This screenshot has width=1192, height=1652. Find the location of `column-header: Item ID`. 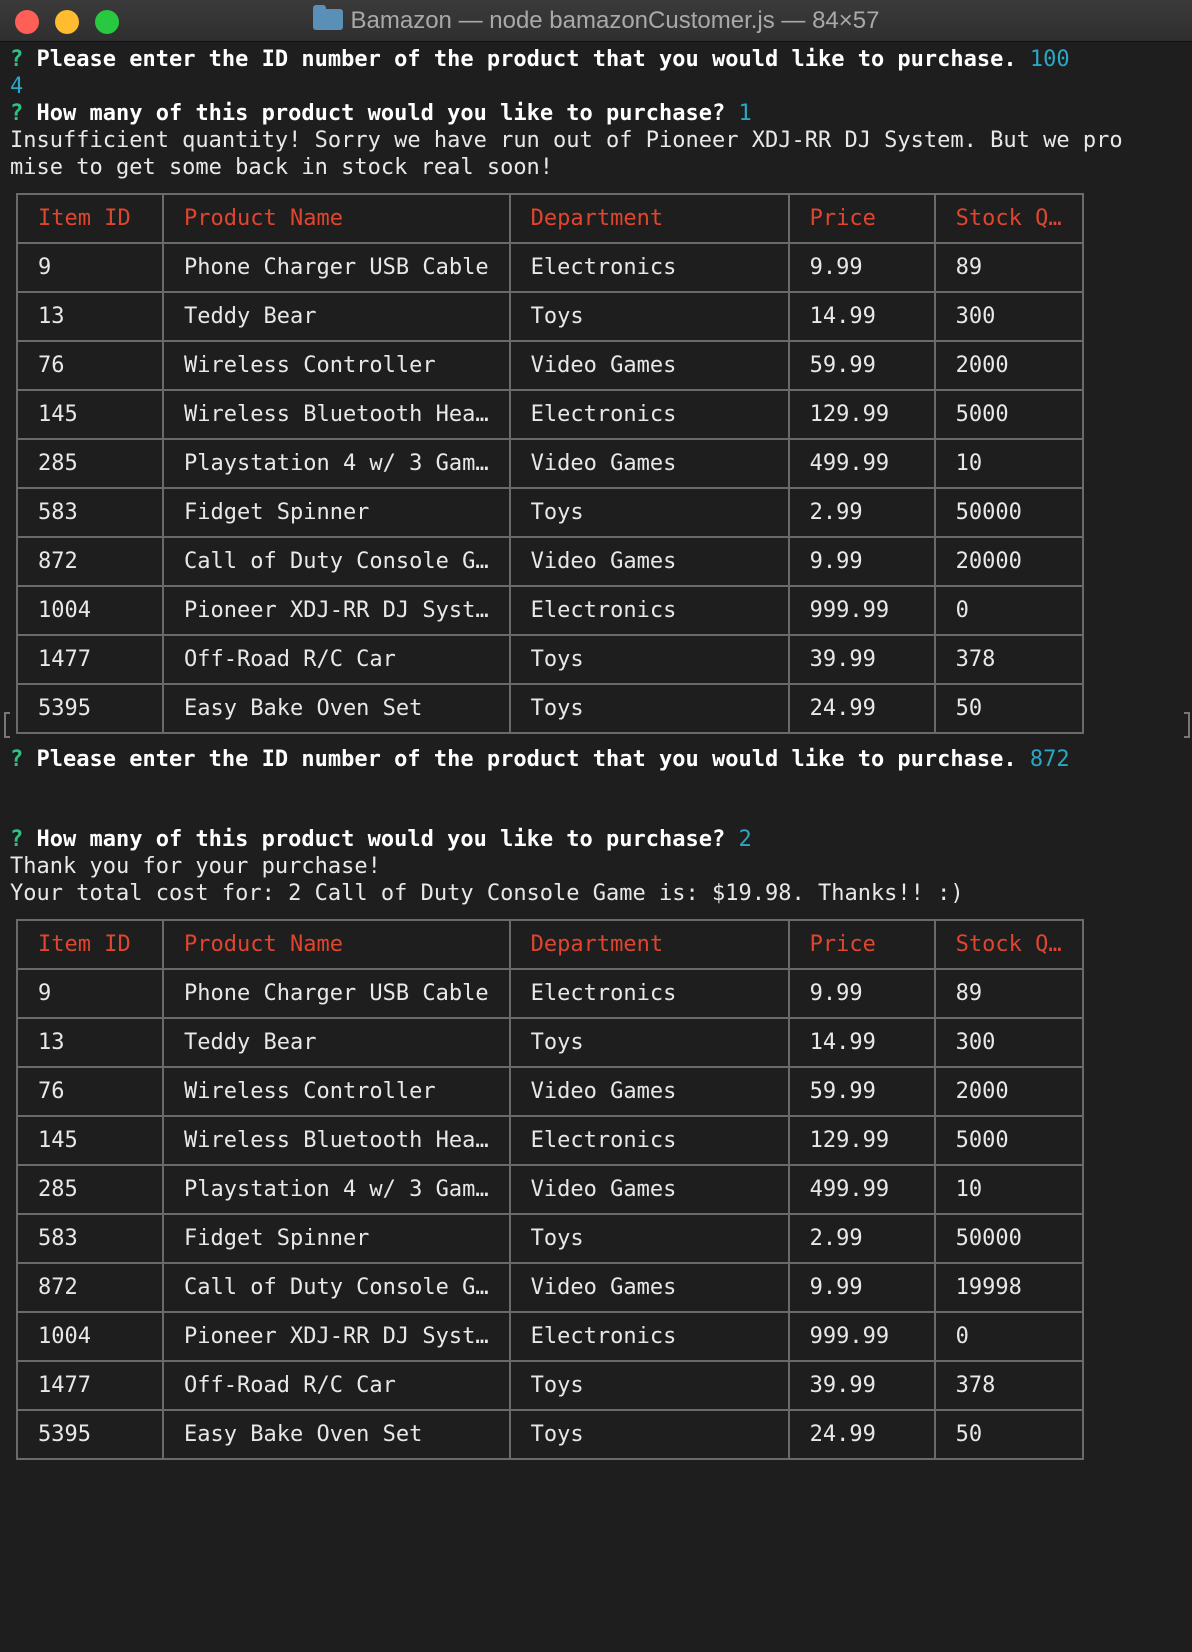

column-header: Item ID is located at coordinates (90, 944).